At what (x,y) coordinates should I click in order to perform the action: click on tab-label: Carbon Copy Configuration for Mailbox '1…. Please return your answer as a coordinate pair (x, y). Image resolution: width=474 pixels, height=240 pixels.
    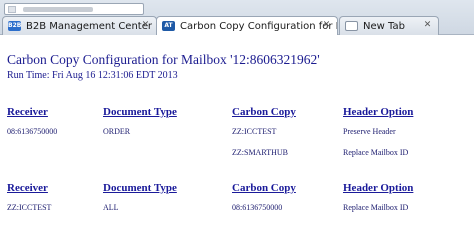
    Looking at the image, I should click on (258, 26).